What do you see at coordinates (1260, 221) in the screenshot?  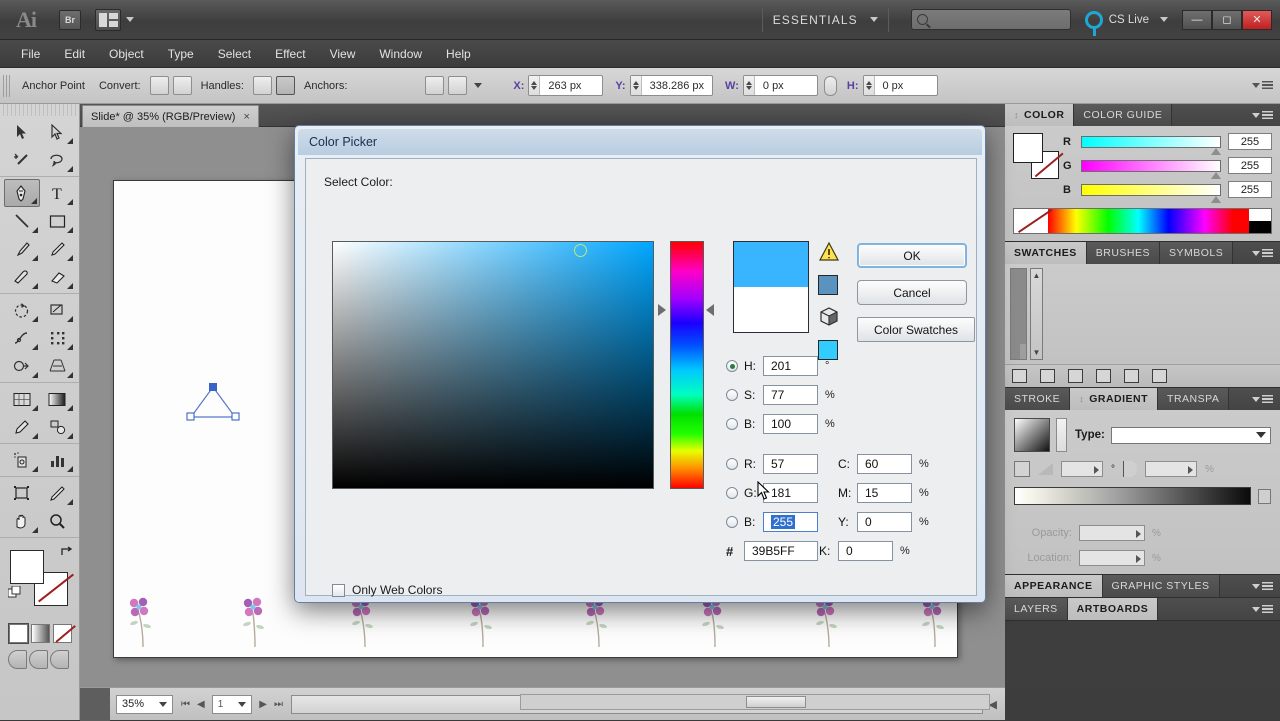 I see `white-black-swatch` at bounding box center [1260, 221].